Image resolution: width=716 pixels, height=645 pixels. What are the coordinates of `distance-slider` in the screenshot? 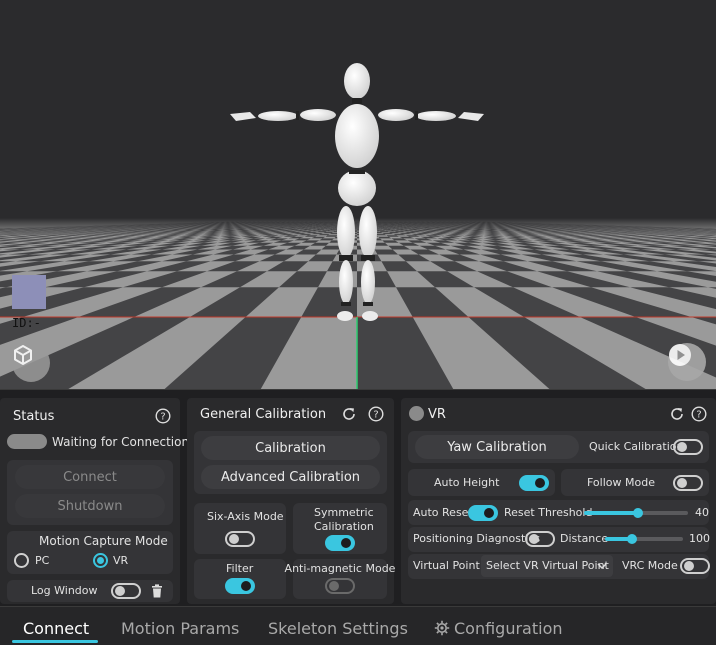 It's located at (644, 539).